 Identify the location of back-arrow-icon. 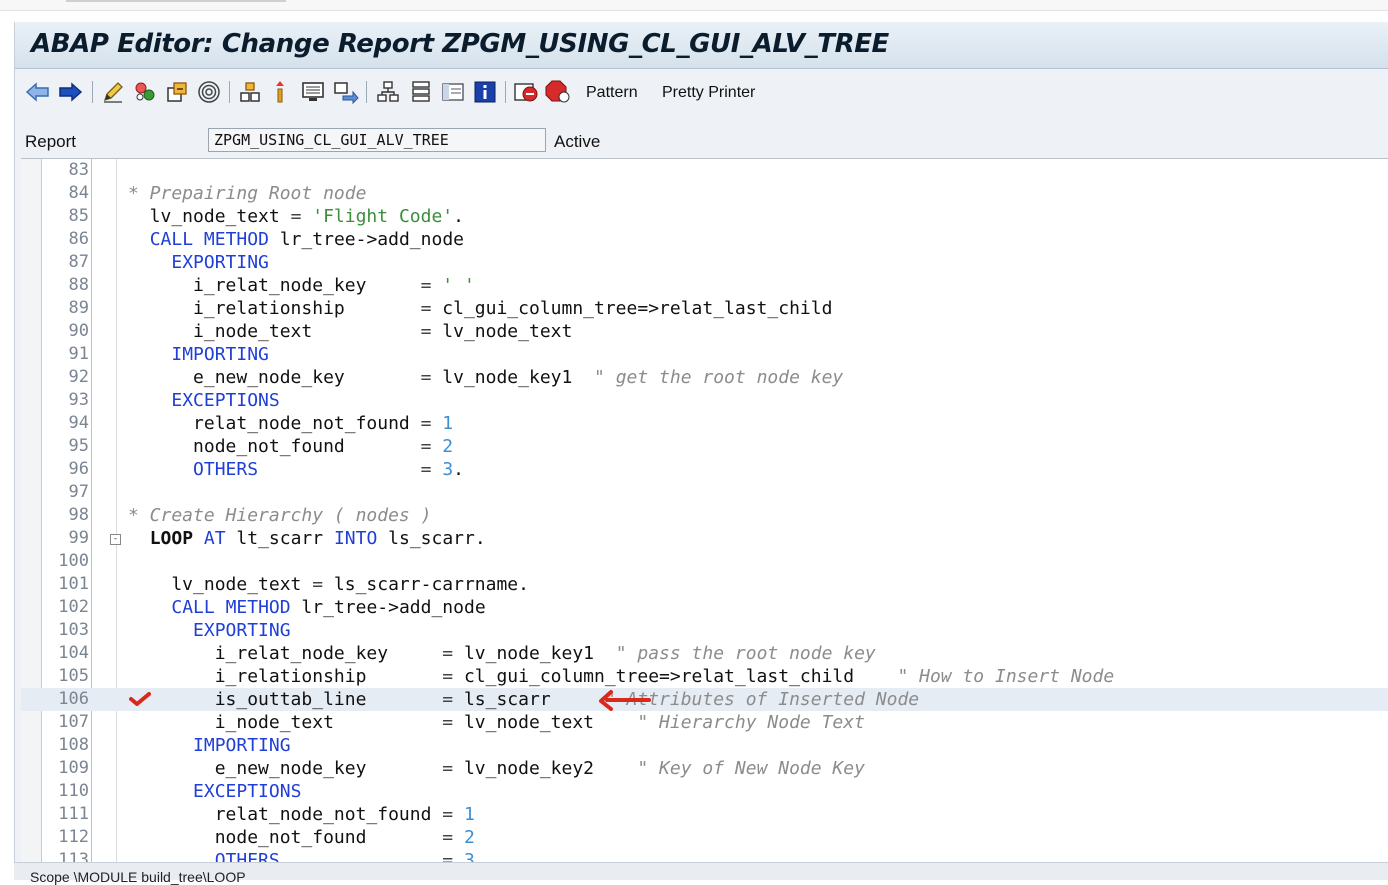
(38, 92).